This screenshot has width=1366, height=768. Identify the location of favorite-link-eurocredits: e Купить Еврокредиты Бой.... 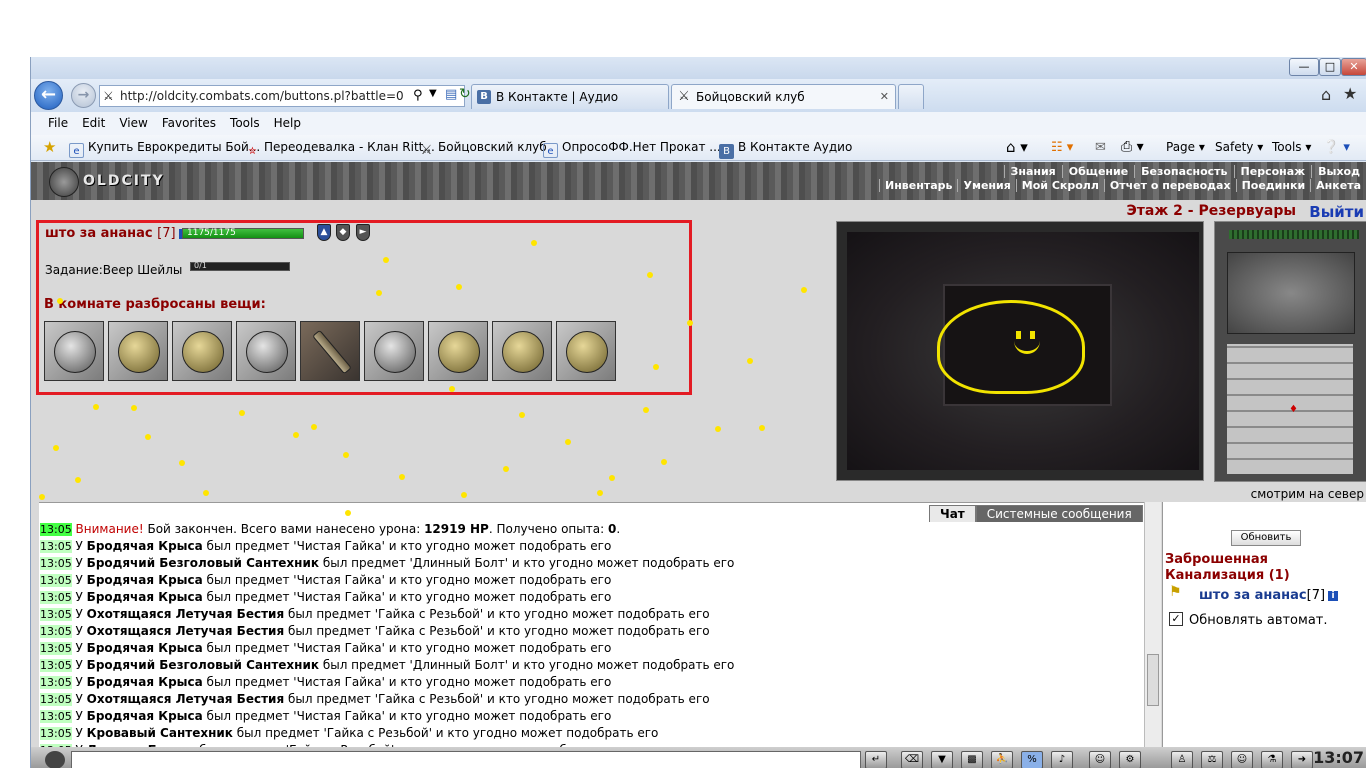
(164, 147).